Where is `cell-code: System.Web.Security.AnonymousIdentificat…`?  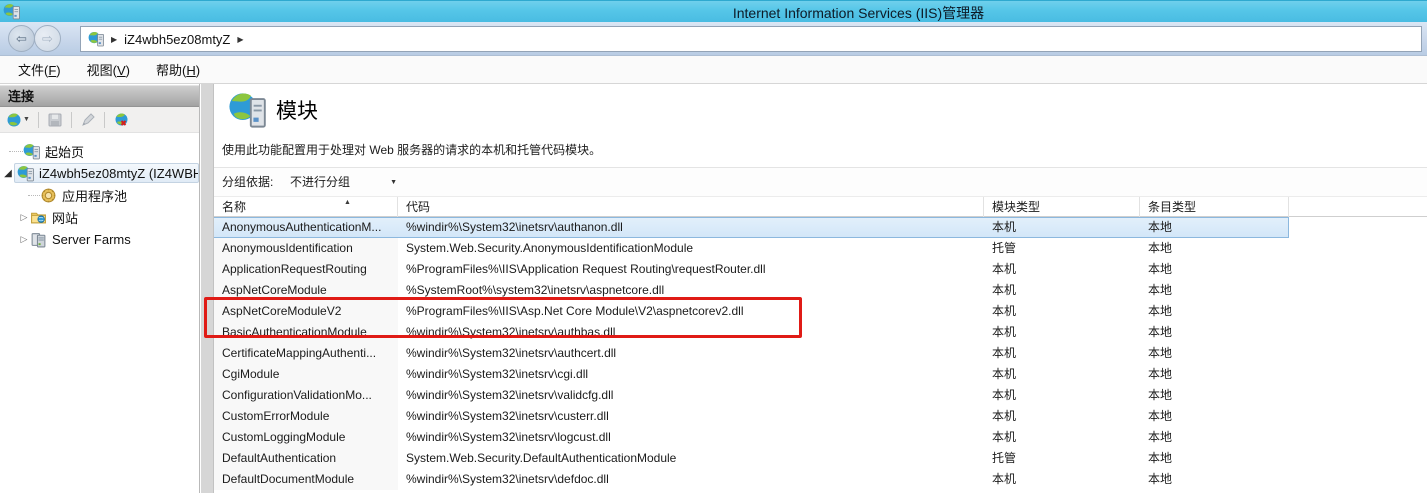 cell-code: System.Web.Security.AnonymousIdentificat… is located at coordinates (691, 248).